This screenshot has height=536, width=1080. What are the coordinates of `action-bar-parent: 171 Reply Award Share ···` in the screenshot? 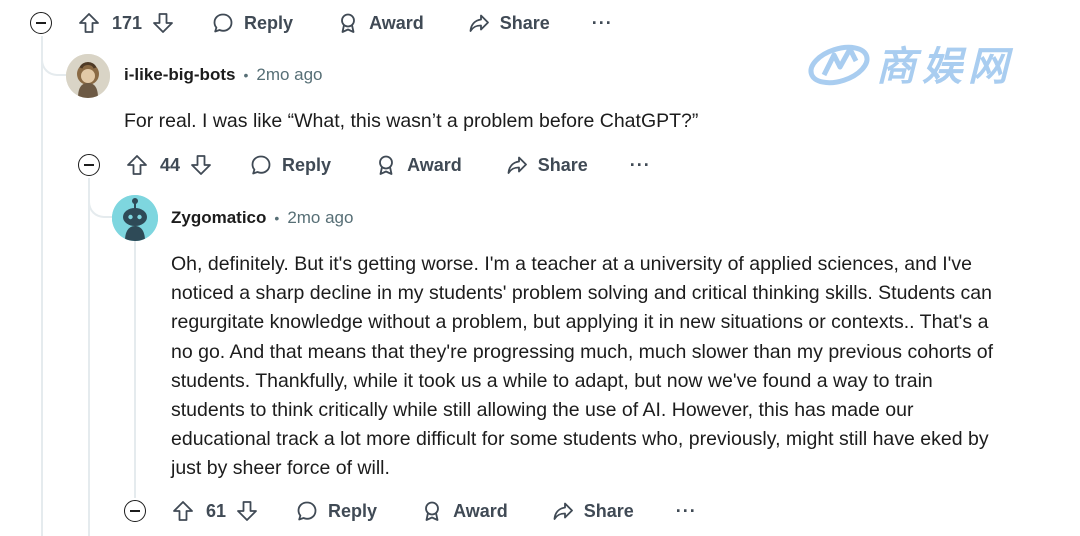 It's located at (321, 23).